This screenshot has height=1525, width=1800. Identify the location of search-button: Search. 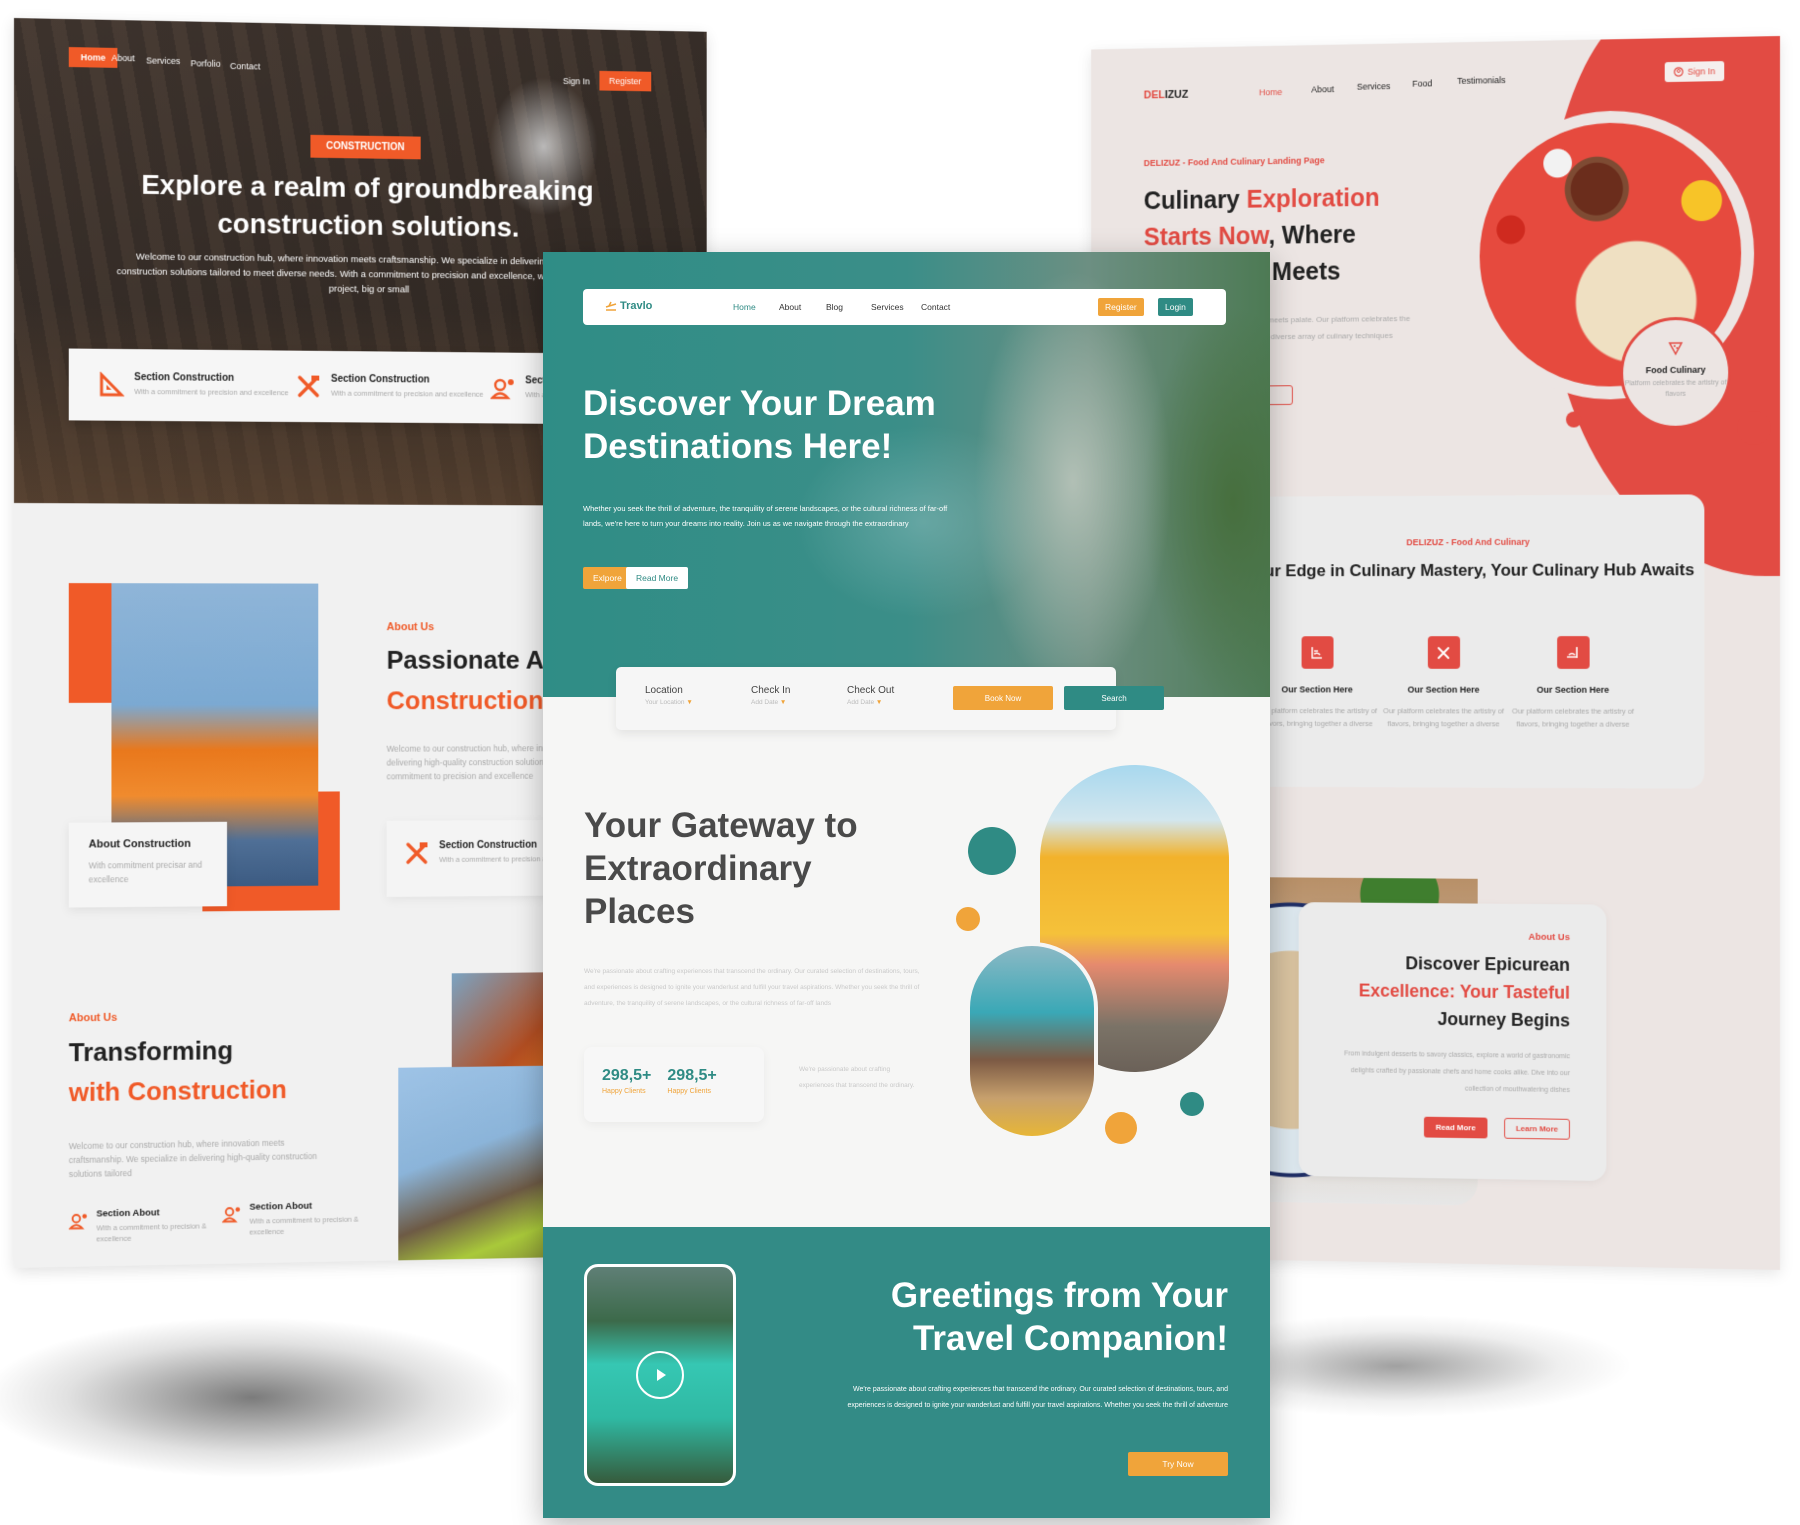
(1114, 698).